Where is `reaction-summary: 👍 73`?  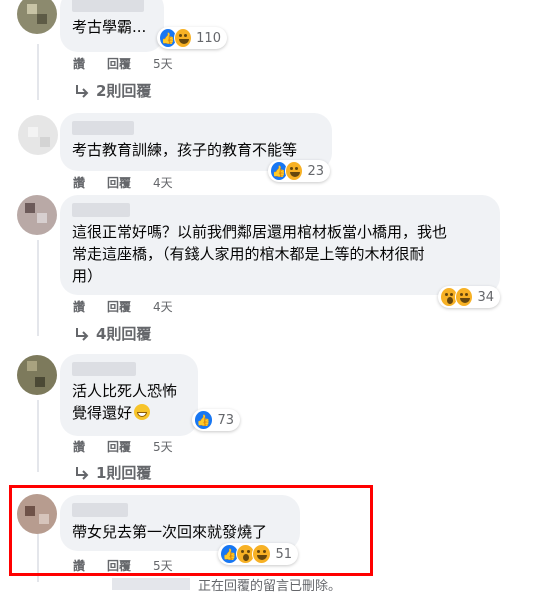
reaction-summary: 👍 73 is located at coordinates (216, 420).